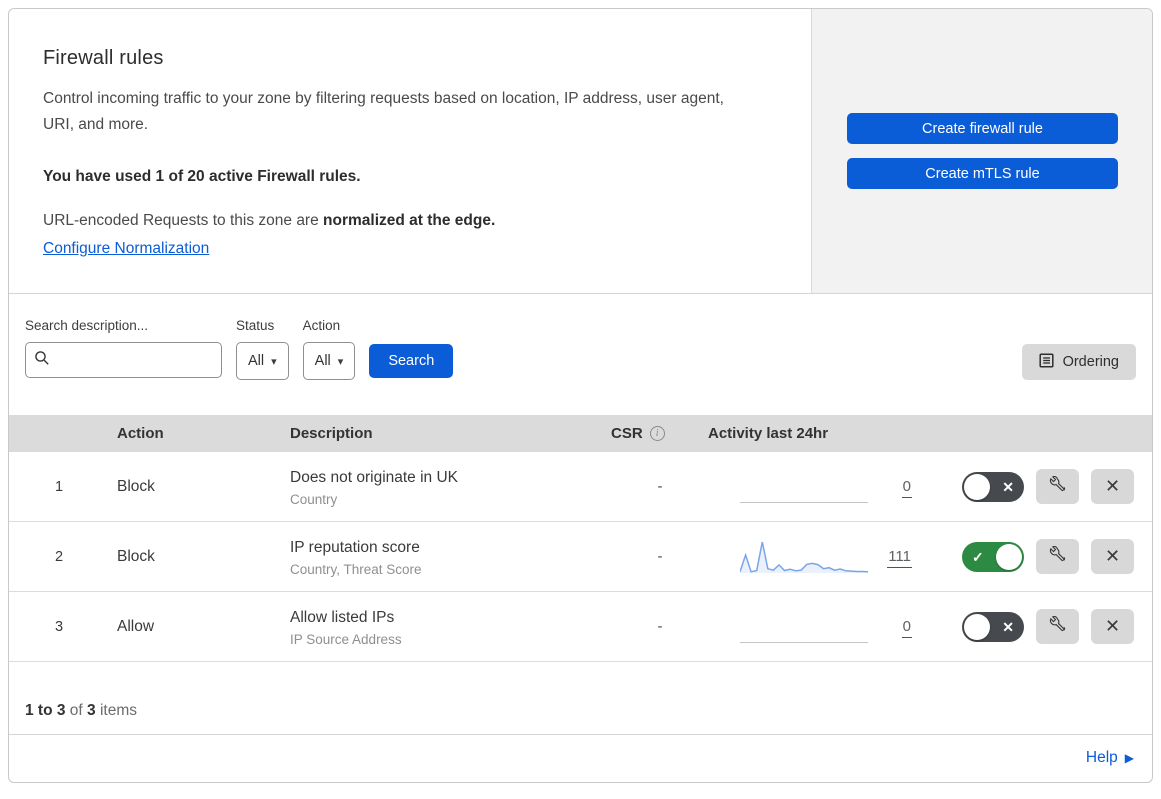  I want to click on rule-title: Does not originate in UK, so click(374, 477).